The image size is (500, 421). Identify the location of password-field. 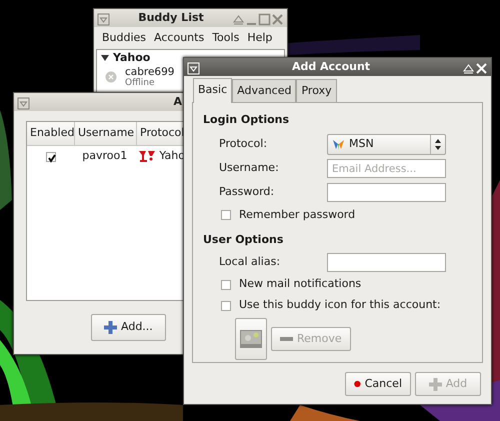
(386, 192).